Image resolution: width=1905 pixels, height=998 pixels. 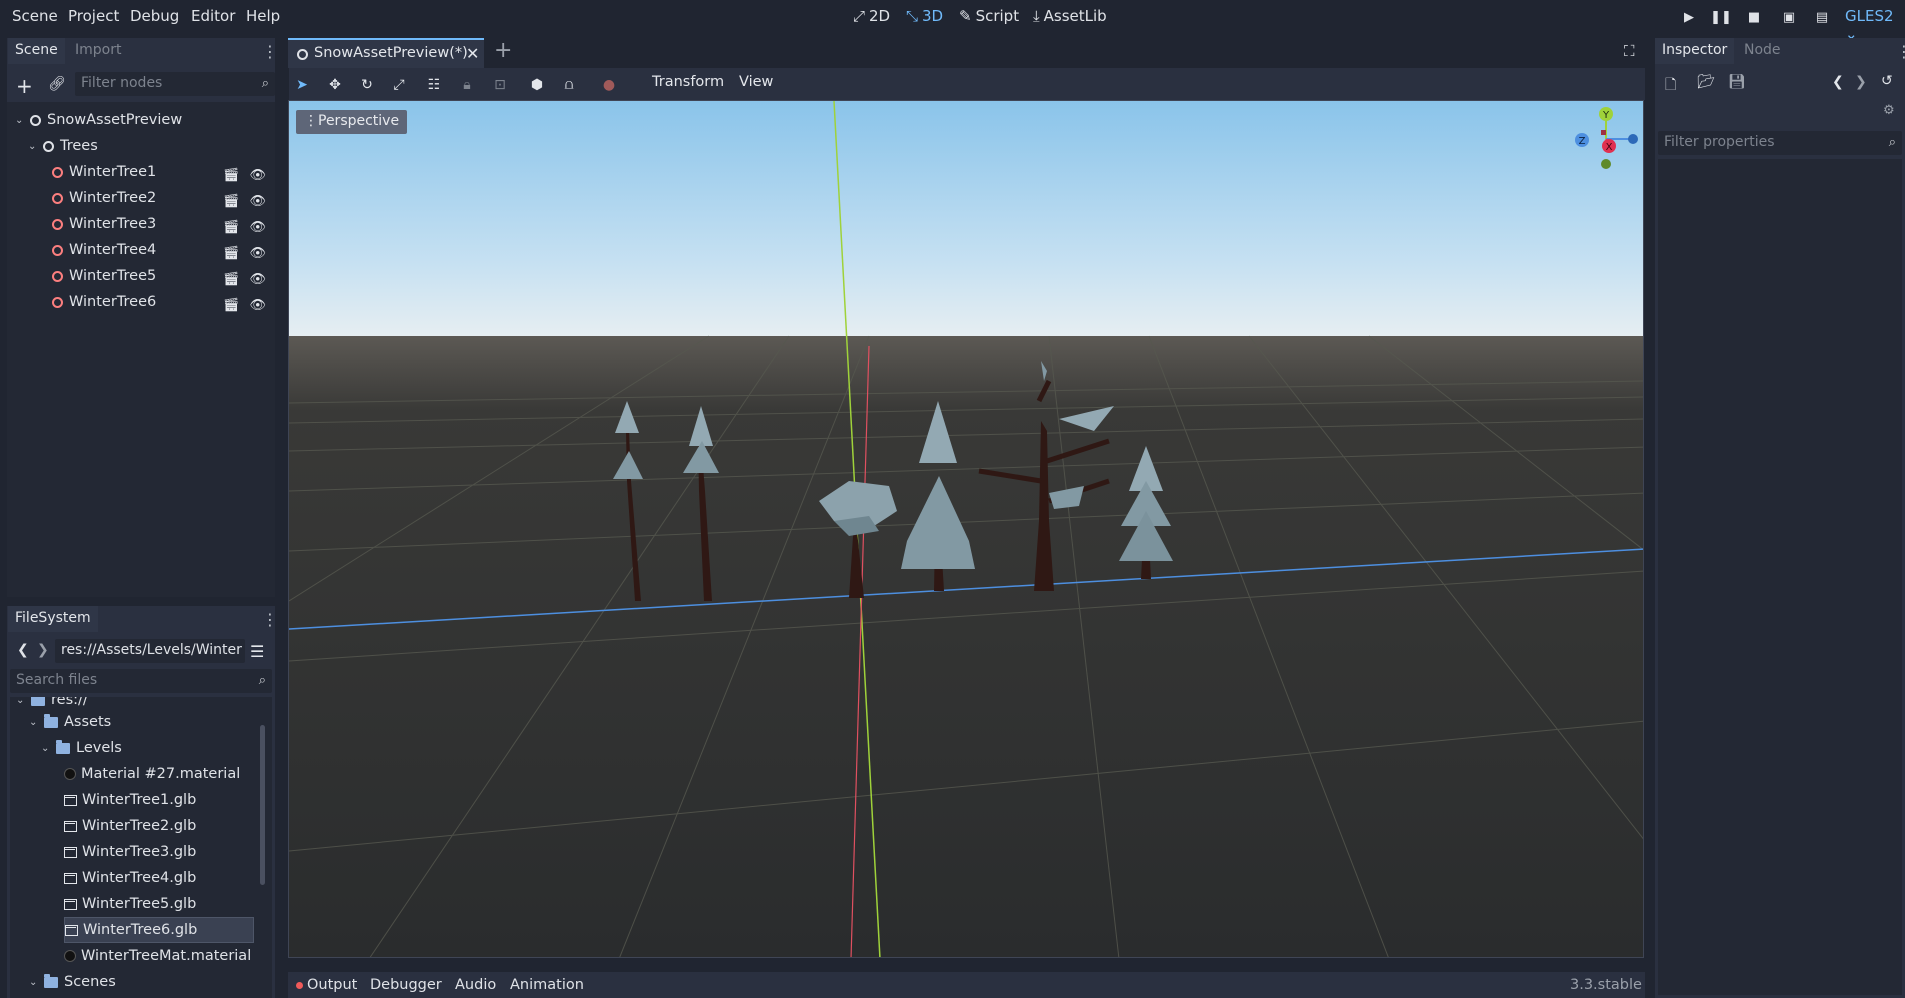 What do you see at coordinates (1689, 17) in the screenshot?
I see `play-icon: ▶` at bounding box center [1689, 17].